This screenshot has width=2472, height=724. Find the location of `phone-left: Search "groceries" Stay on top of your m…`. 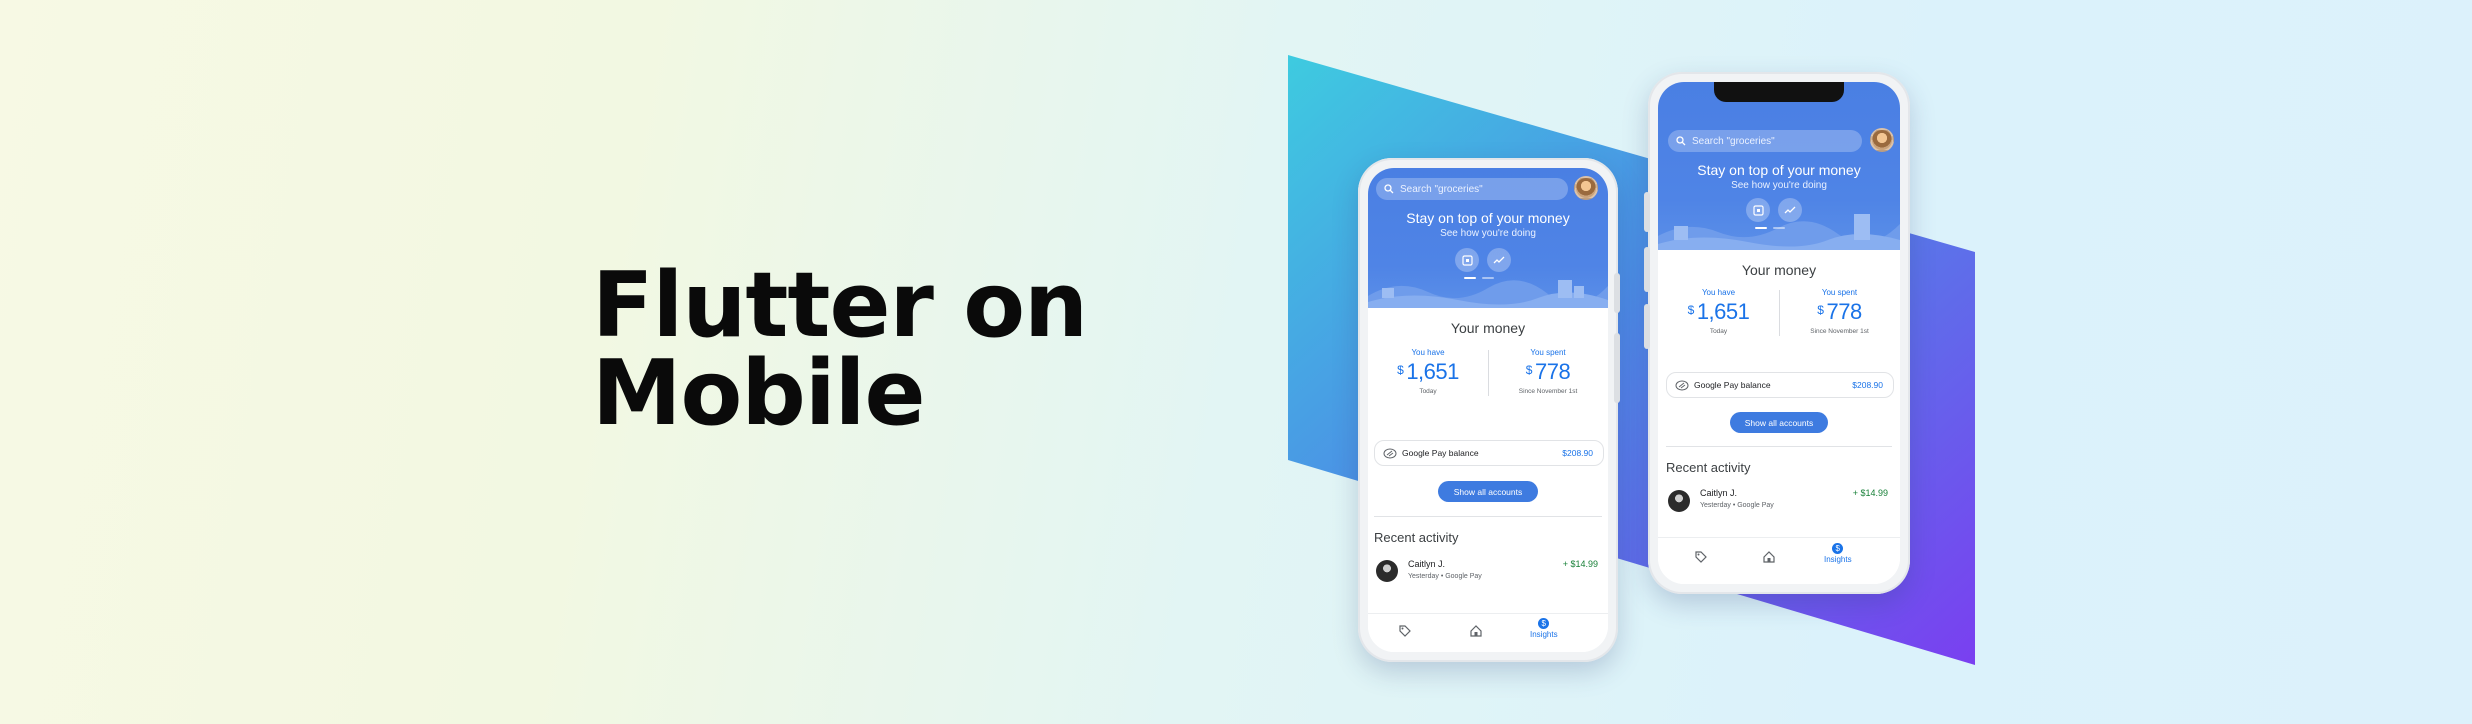

phone-left: Search "groceries" Stay on top of your m… is located at coordinates (1489, 410).